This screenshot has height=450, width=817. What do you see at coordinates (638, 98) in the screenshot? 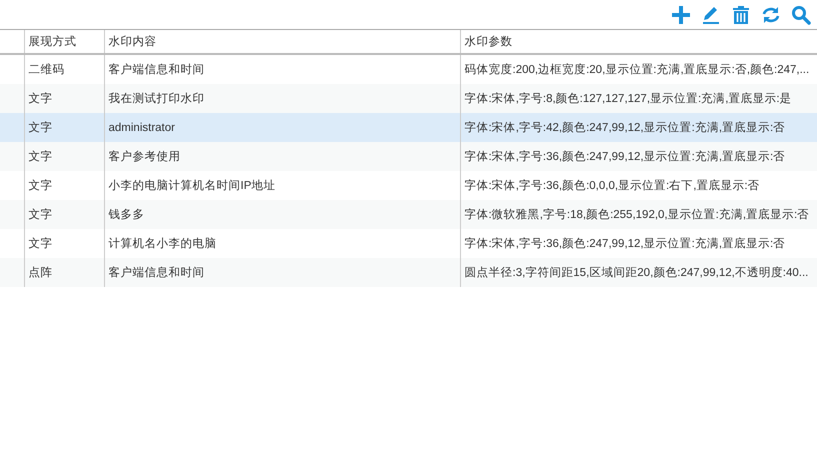
I see `table-cell: 字体:宋体,字号:8,颜色:127,127,127,显示位置:充满,置底显示:是` at bounding box center [638, 98].